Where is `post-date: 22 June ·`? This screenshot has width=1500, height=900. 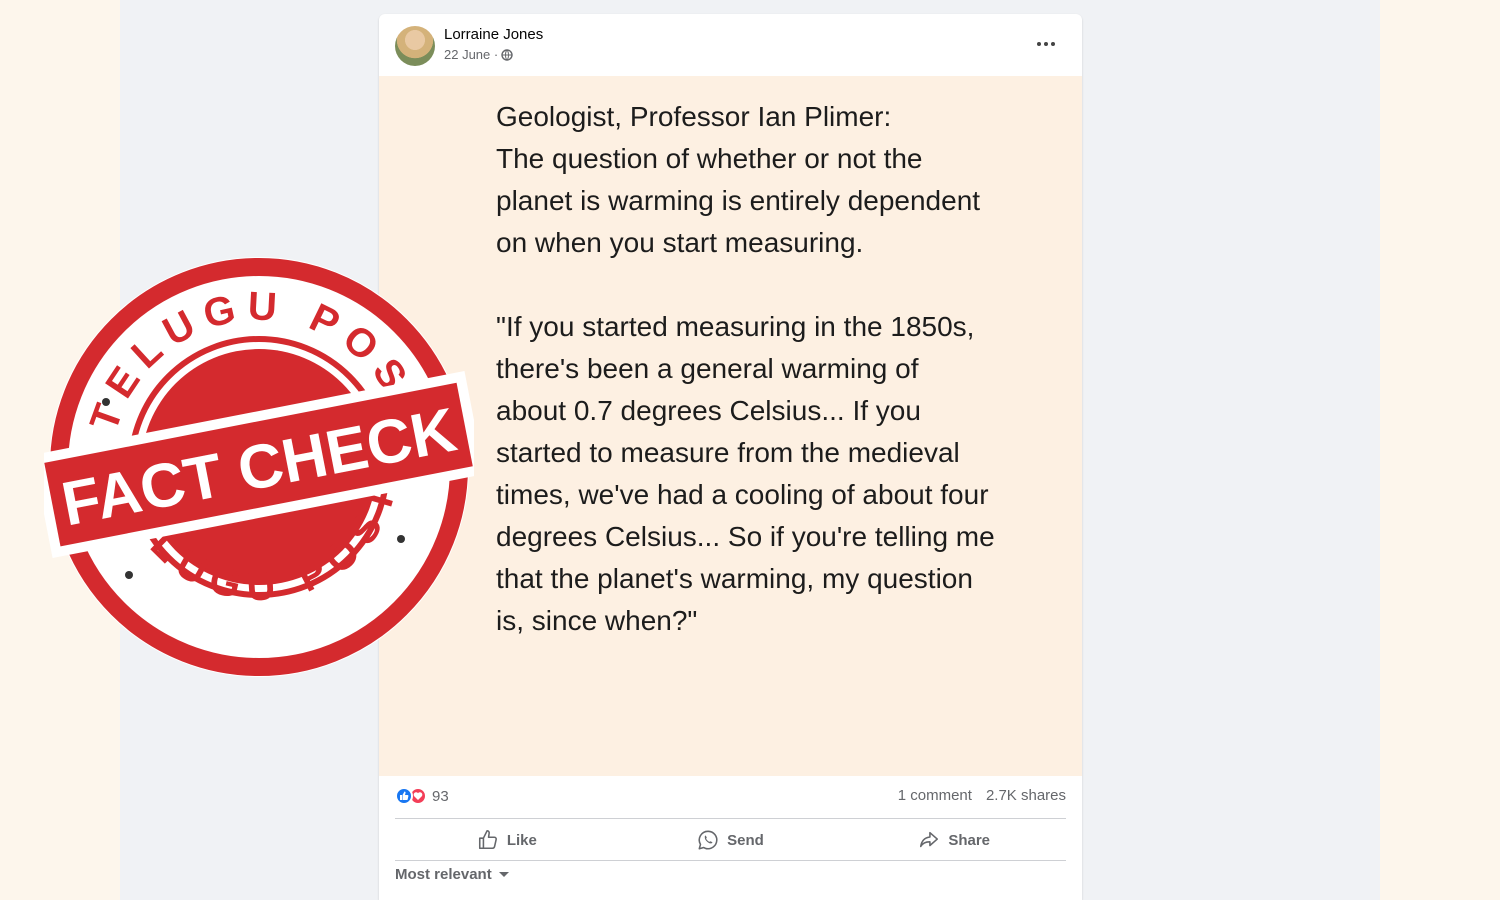 post-date: 22 June · is located at coordinates (471, 54).